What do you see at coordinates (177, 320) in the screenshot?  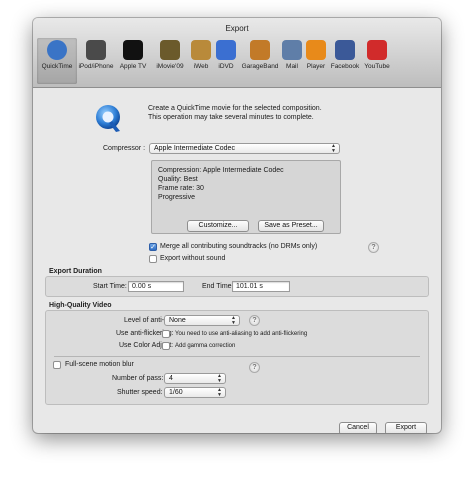 I see `anti-aliasing-value: None` at bounding box center [177, 320].